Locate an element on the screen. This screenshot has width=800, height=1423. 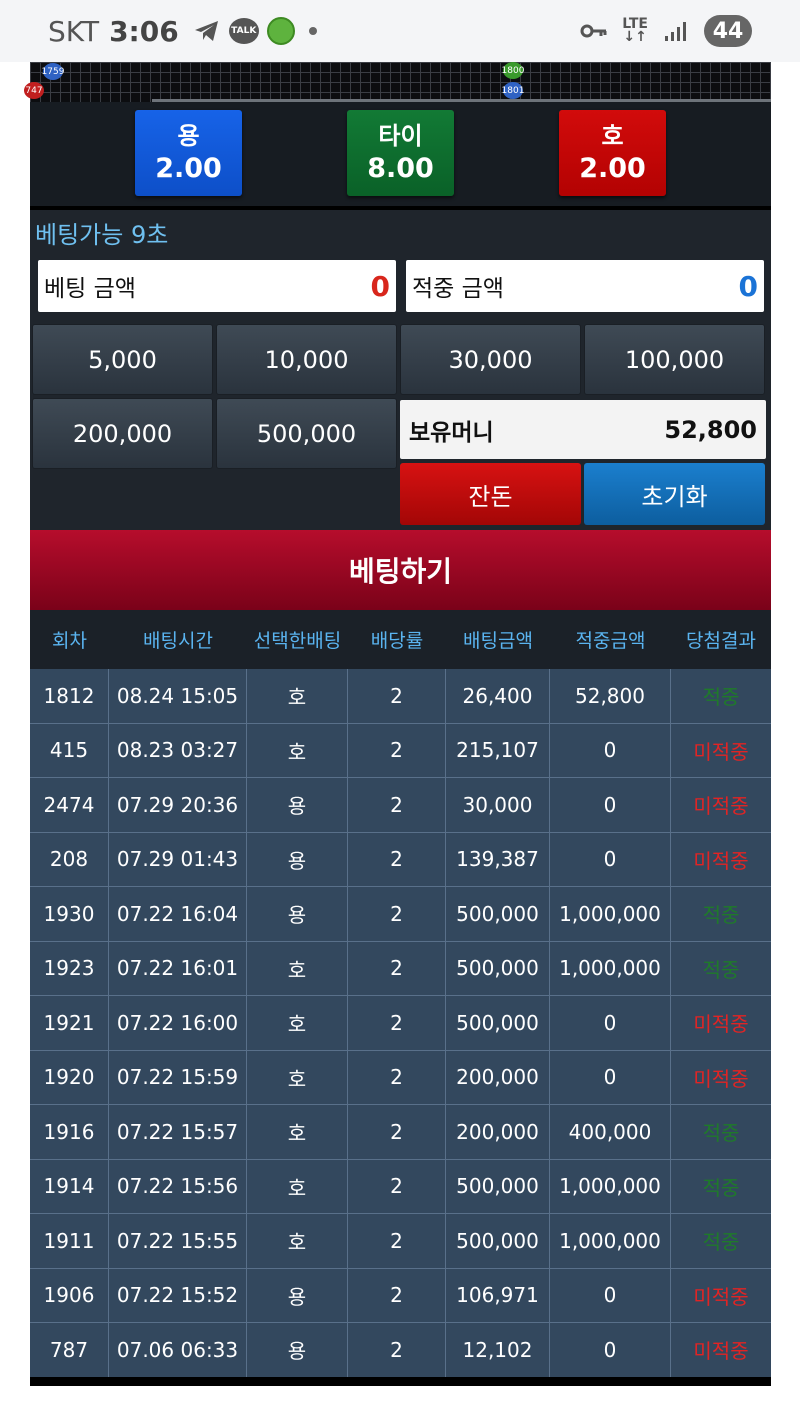
table-cell: 1923 is located at coordinates (69, 968).